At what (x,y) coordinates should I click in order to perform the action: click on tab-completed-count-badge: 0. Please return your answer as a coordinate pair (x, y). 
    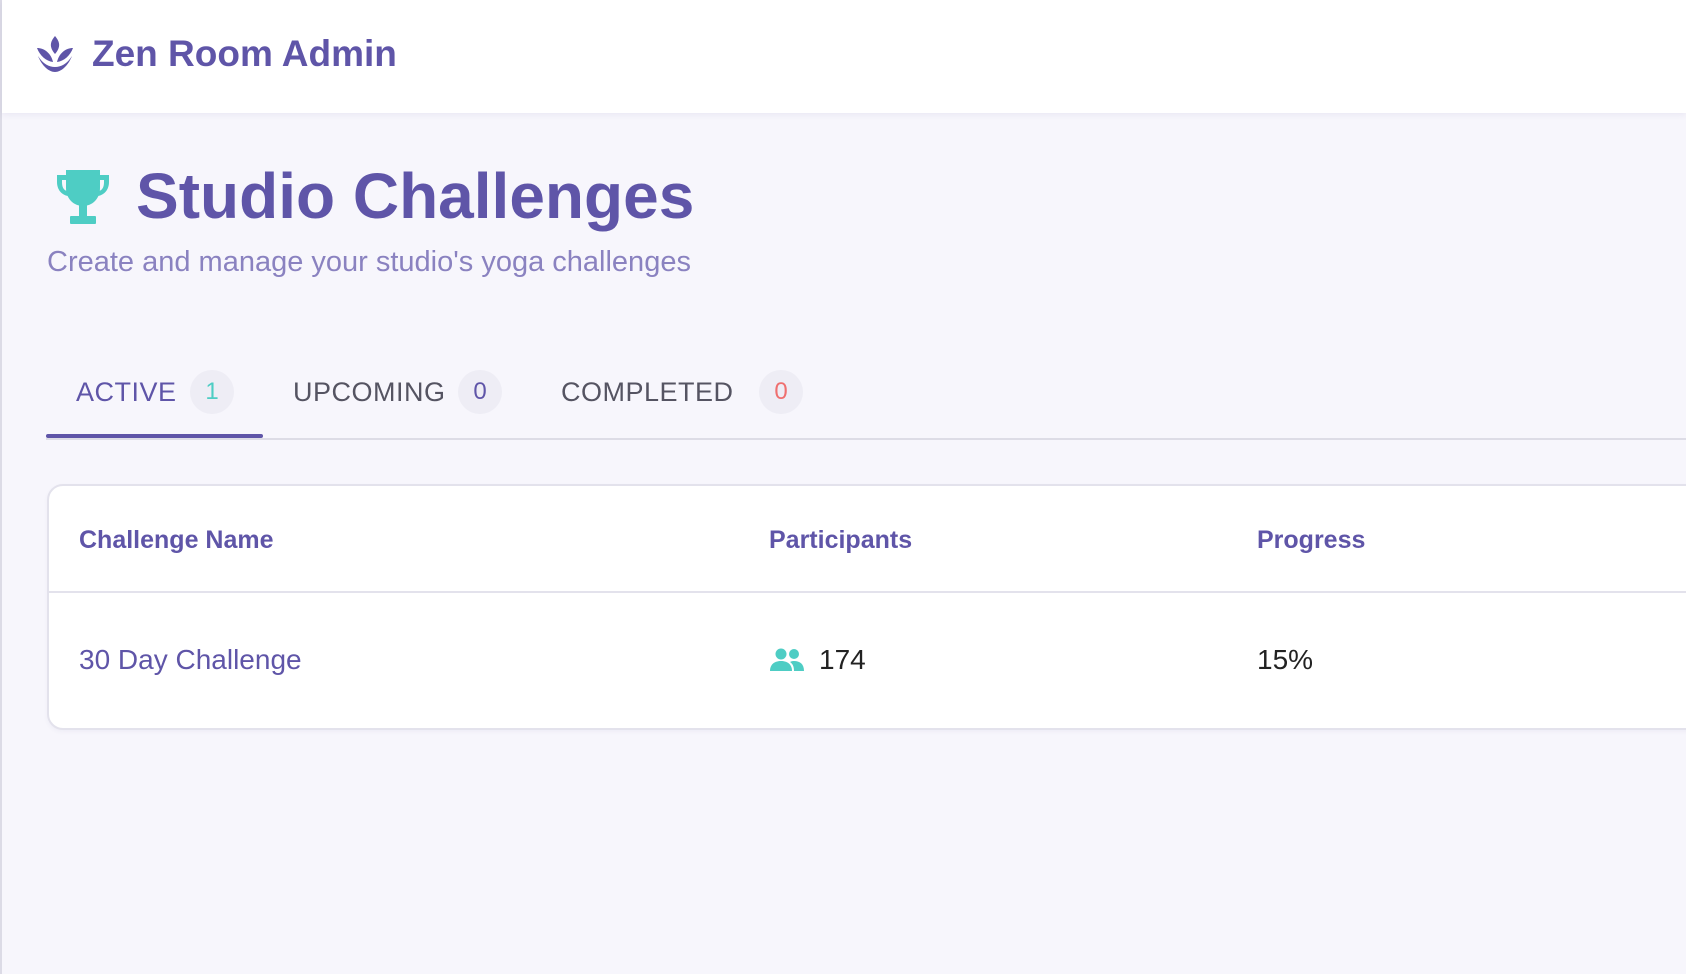
    Looking at the image, I should click on (781, 392).